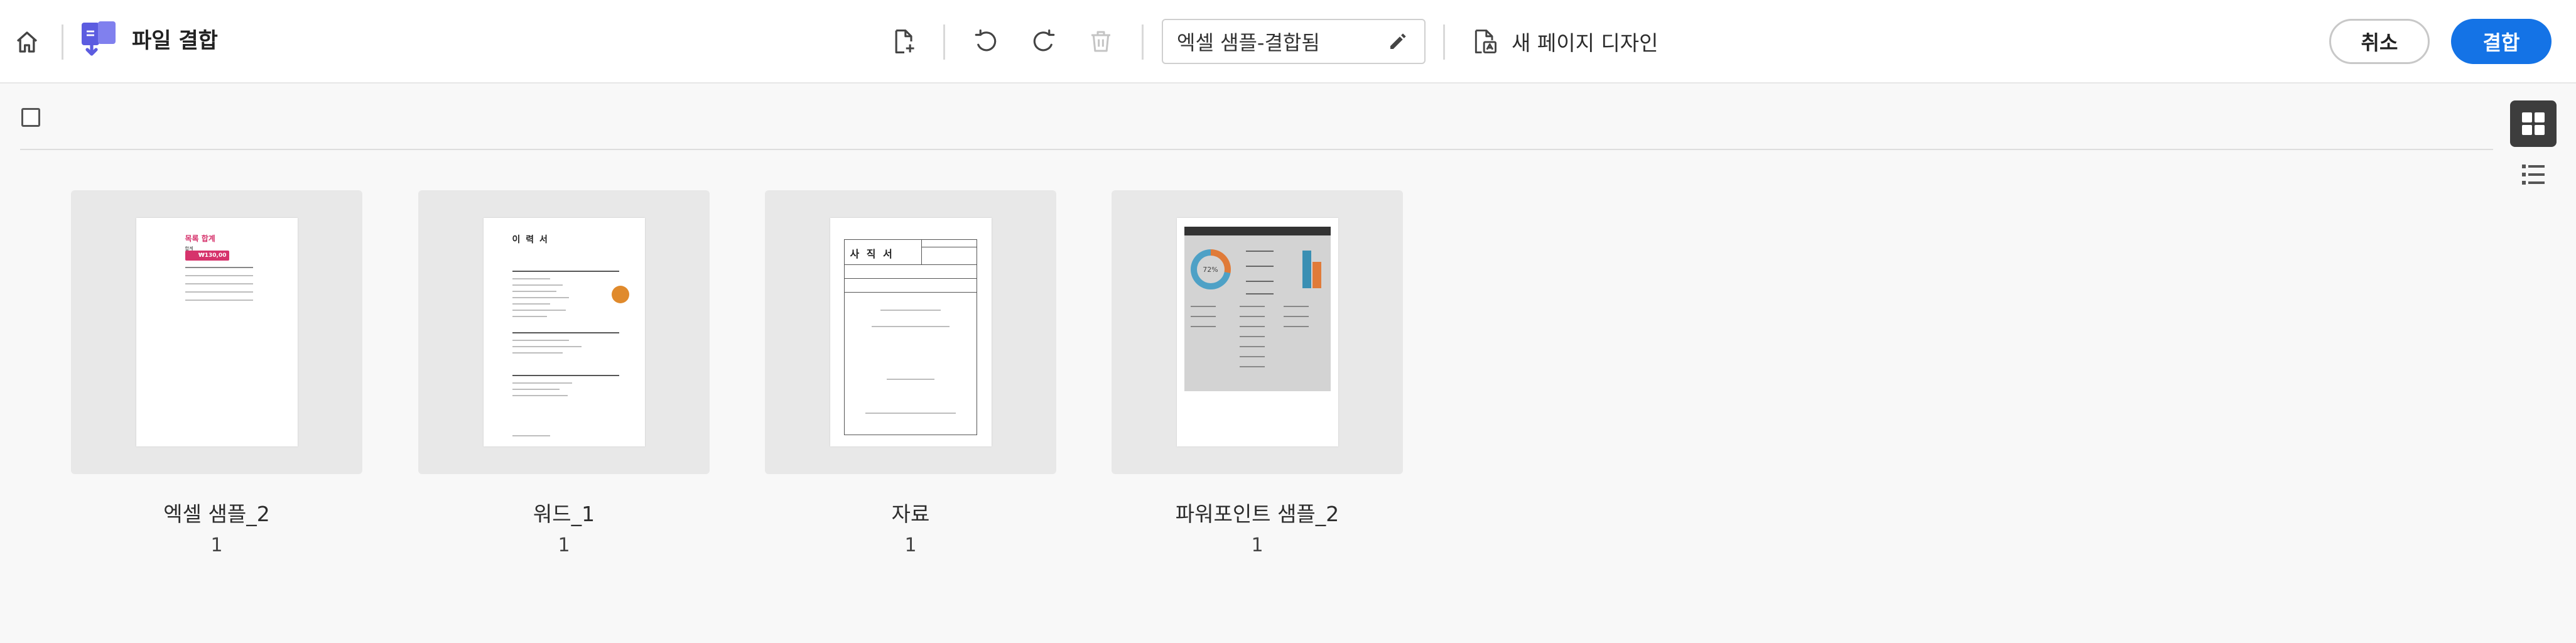  I want to click on page-preview: 사 직 서, so click(911, 332).